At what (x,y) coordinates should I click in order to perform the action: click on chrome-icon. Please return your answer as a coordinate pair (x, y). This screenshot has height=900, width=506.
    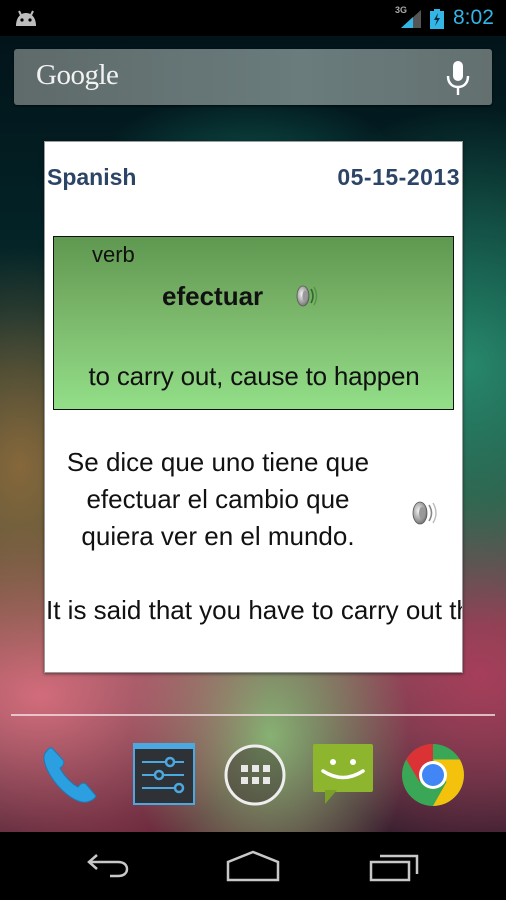
    Looking at the image, I should click on (433, 775).